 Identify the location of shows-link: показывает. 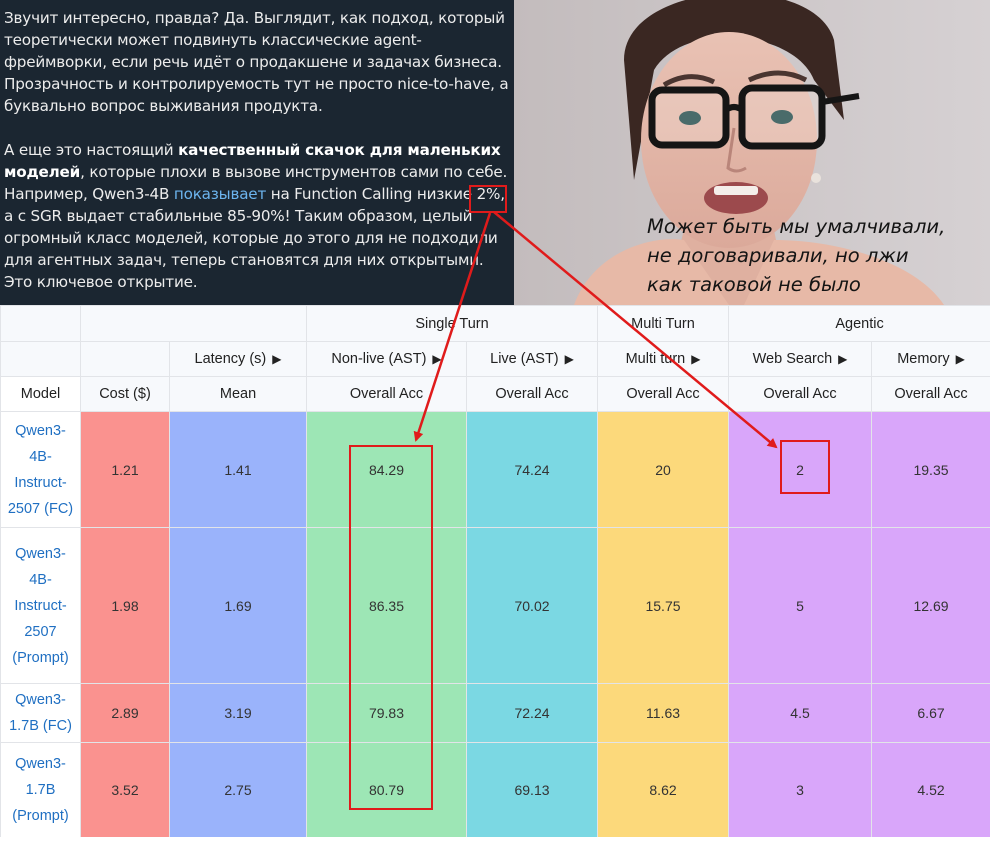
(220, 194).